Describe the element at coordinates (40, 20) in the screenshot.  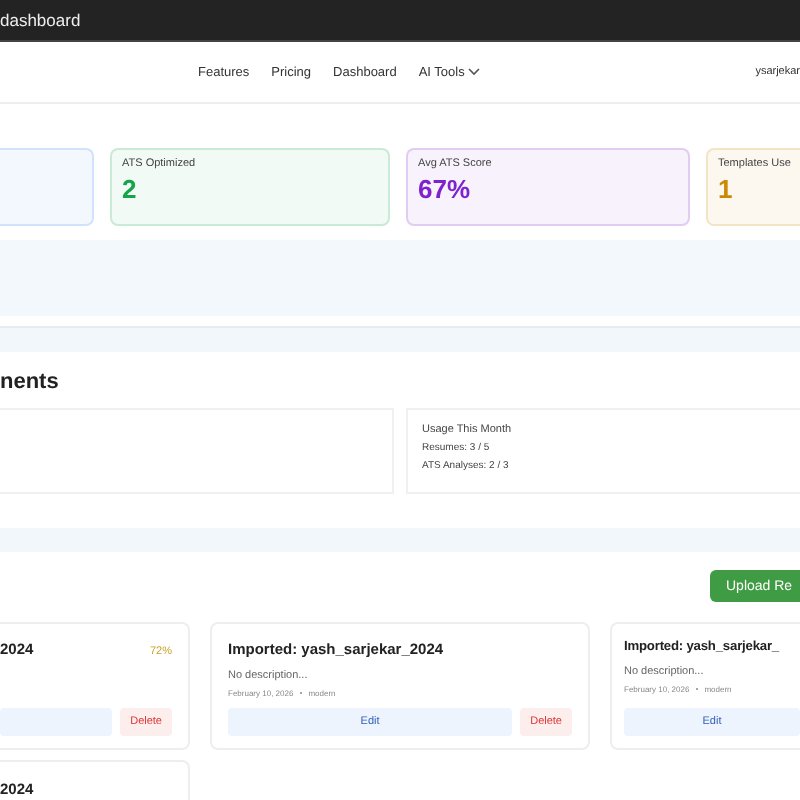
I see `page-title: dashboard` at that location.